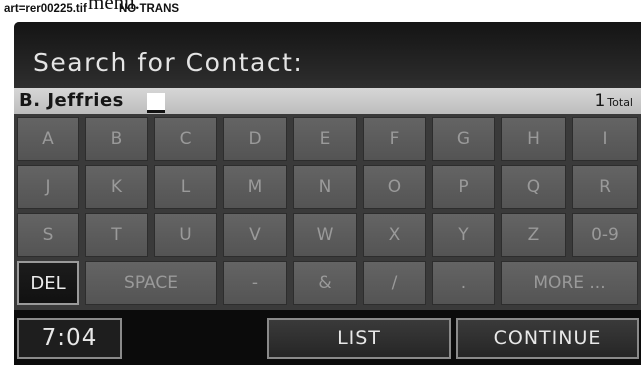  I want to click on key-b: B, so click(116, 139).